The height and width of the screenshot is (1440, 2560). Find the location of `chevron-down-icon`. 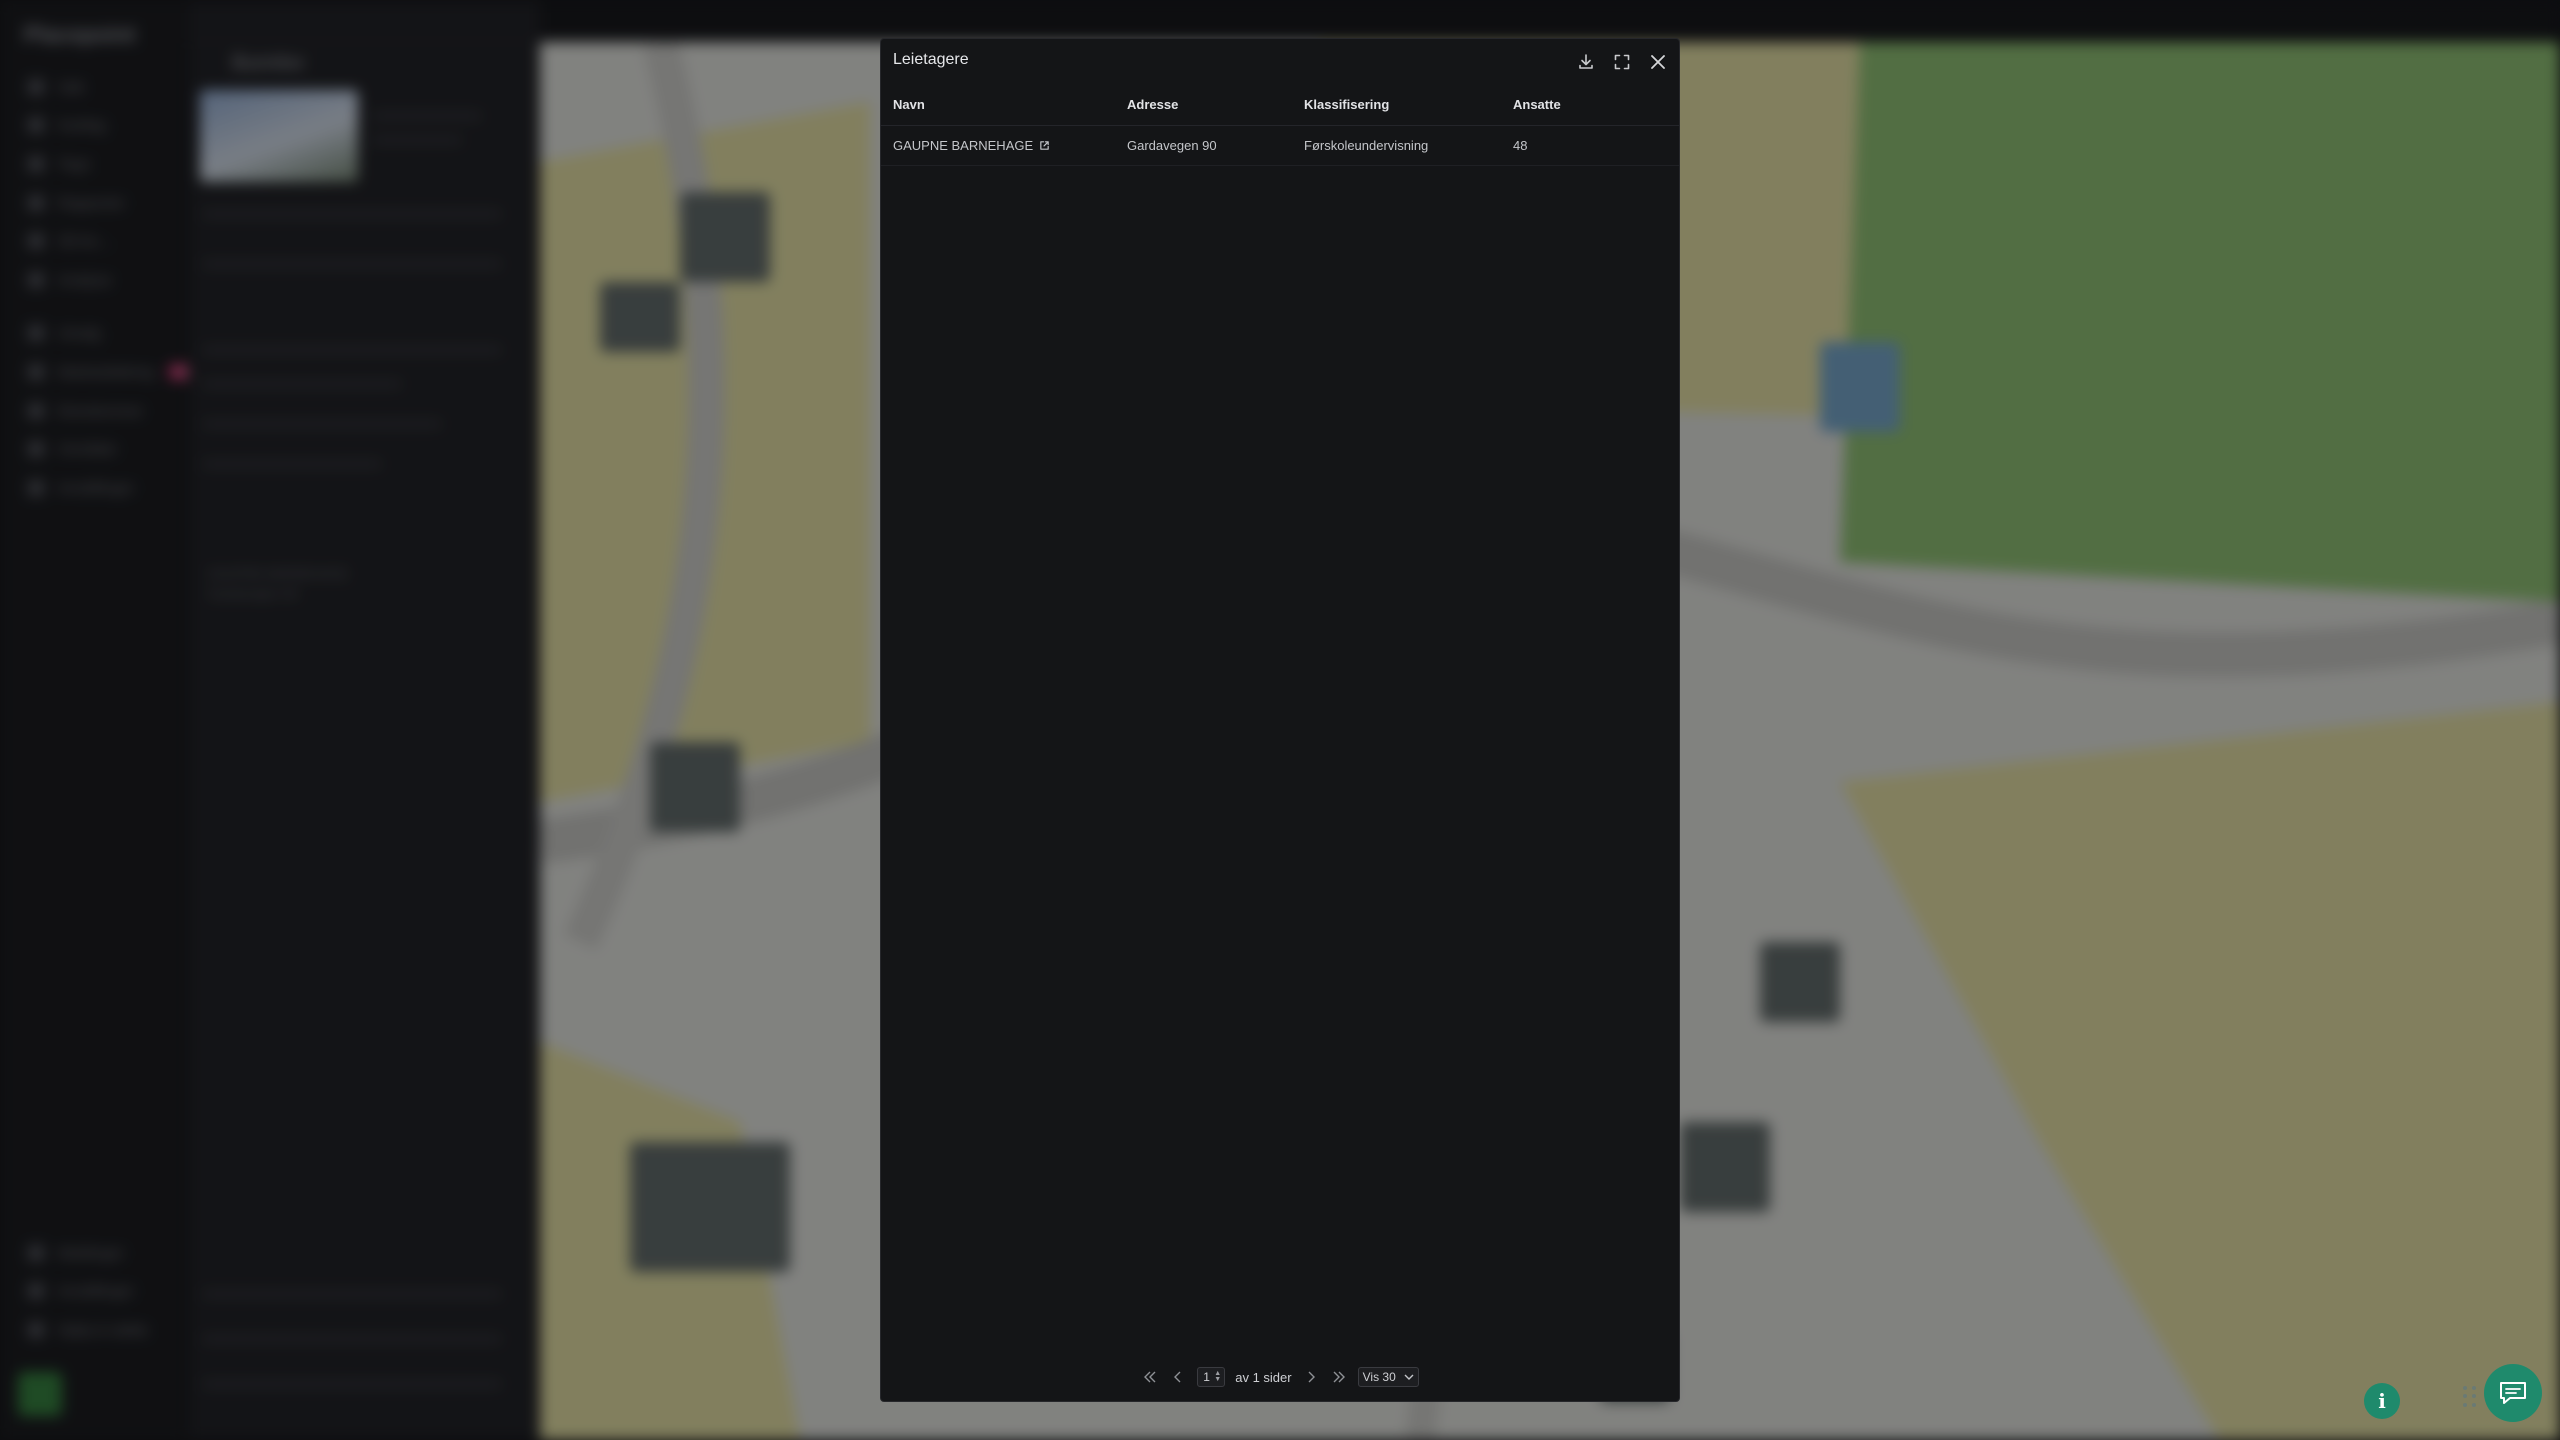

chevron-down-icon is located at coordinates (1409, 1377).